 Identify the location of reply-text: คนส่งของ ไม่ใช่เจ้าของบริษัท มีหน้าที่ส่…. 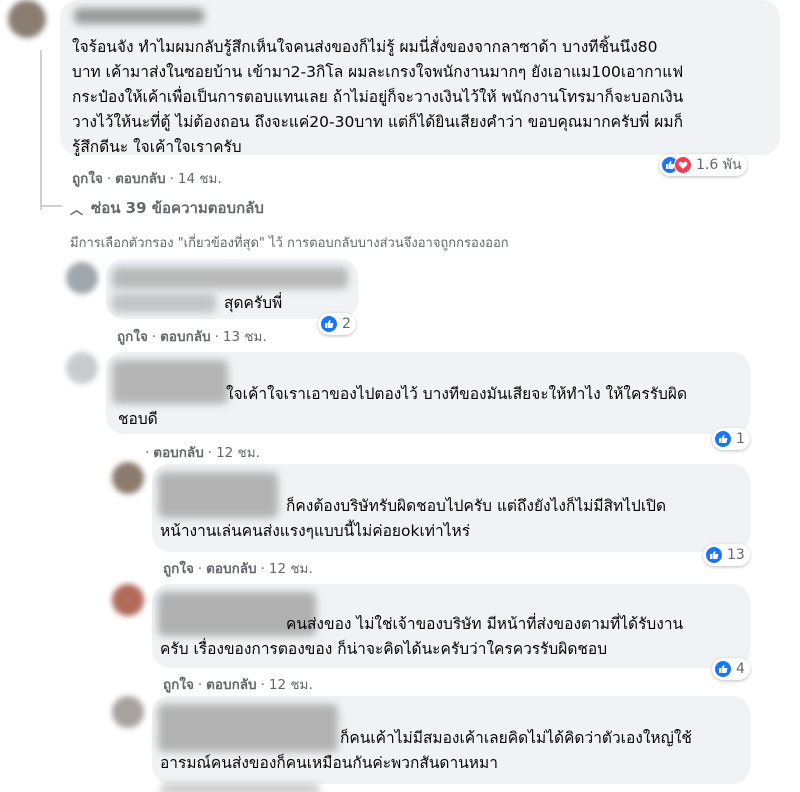
(422, 636).